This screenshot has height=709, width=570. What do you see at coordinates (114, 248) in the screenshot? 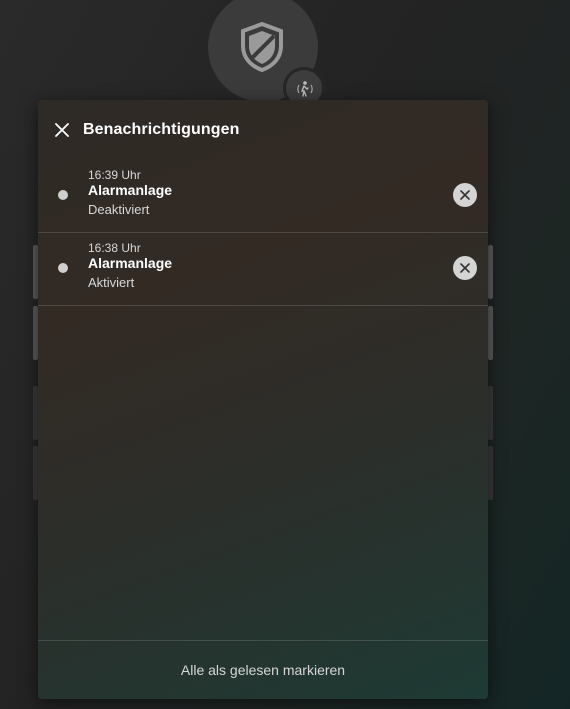
I see `notification-time: 16:38 Uhr` at bounding box center [114, 248].